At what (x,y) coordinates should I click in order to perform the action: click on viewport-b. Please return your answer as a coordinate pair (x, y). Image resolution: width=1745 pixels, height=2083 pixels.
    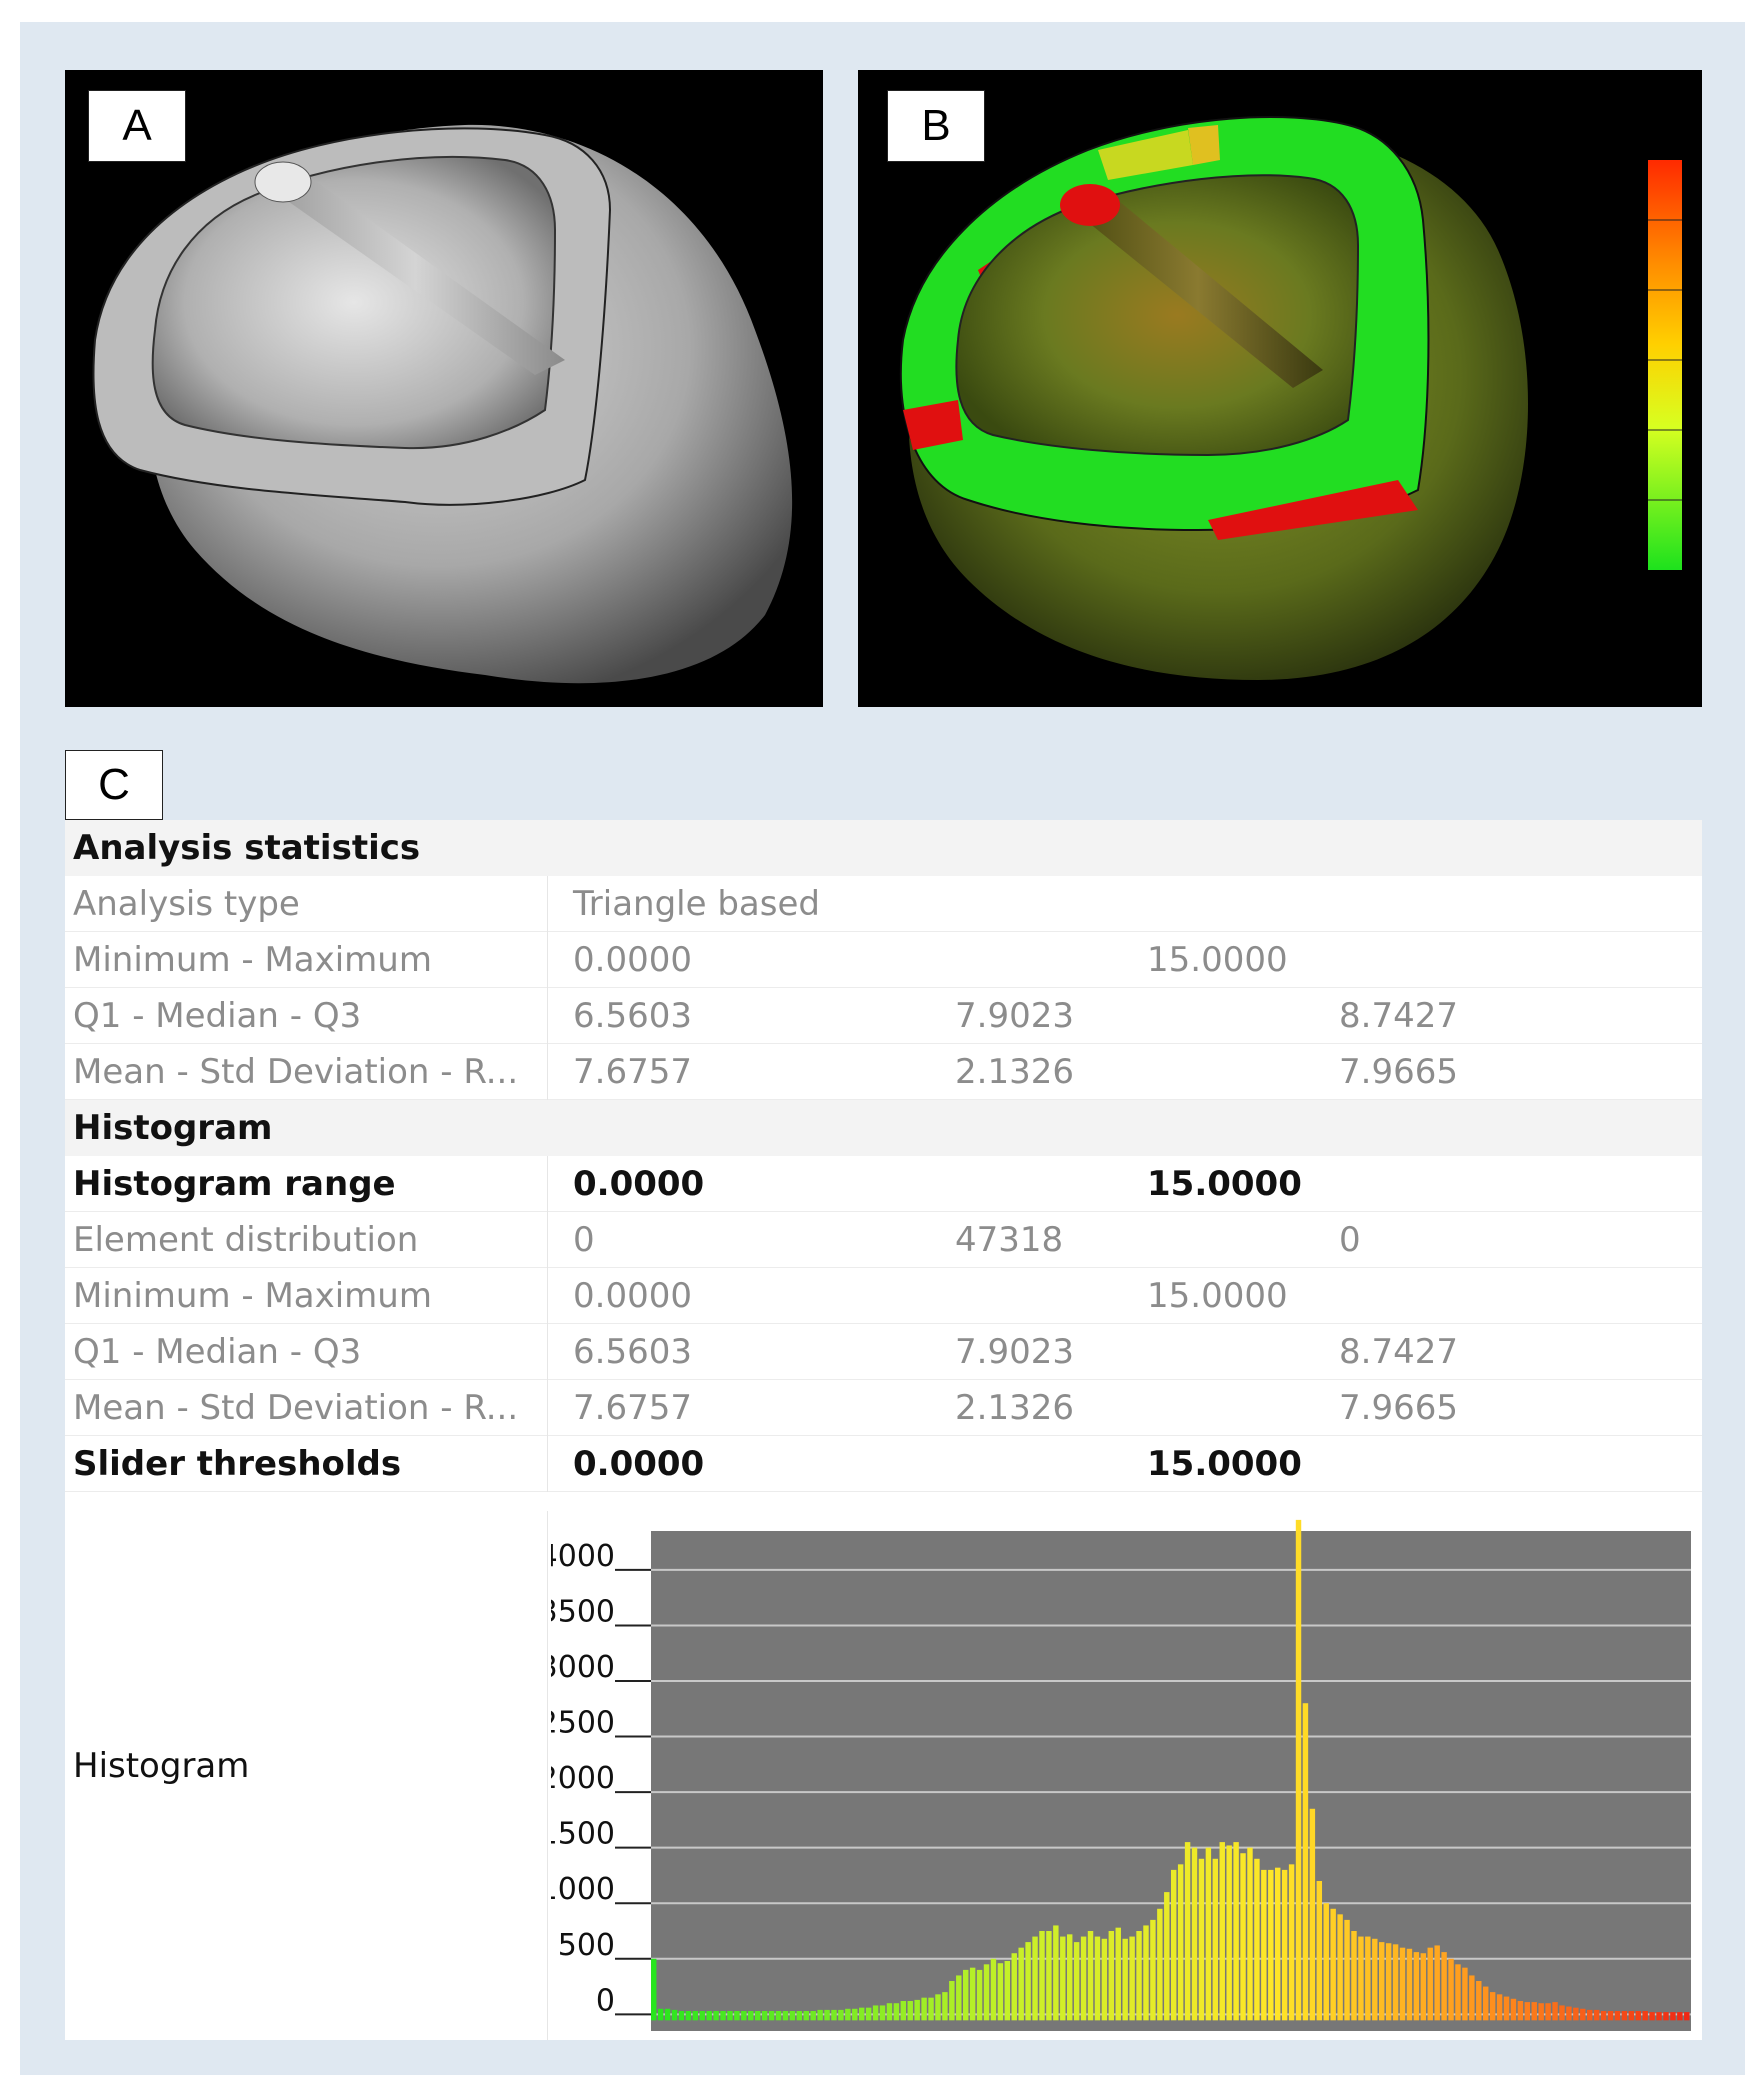
    Looking at the image, I should click on (1280, 388).